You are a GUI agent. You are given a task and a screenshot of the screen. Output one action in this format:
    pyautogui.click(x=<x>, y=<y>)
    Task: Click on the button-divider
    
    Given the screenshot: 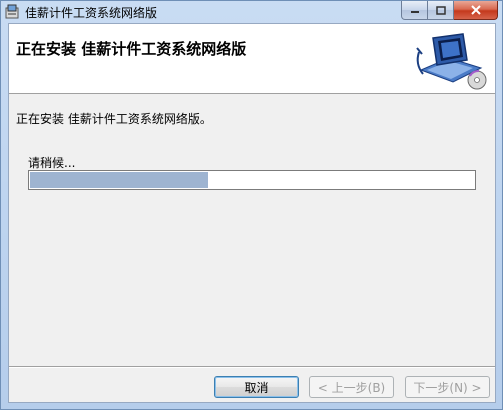 What is the action you would take?
    pyautogui.click(x=252, y=367)
    